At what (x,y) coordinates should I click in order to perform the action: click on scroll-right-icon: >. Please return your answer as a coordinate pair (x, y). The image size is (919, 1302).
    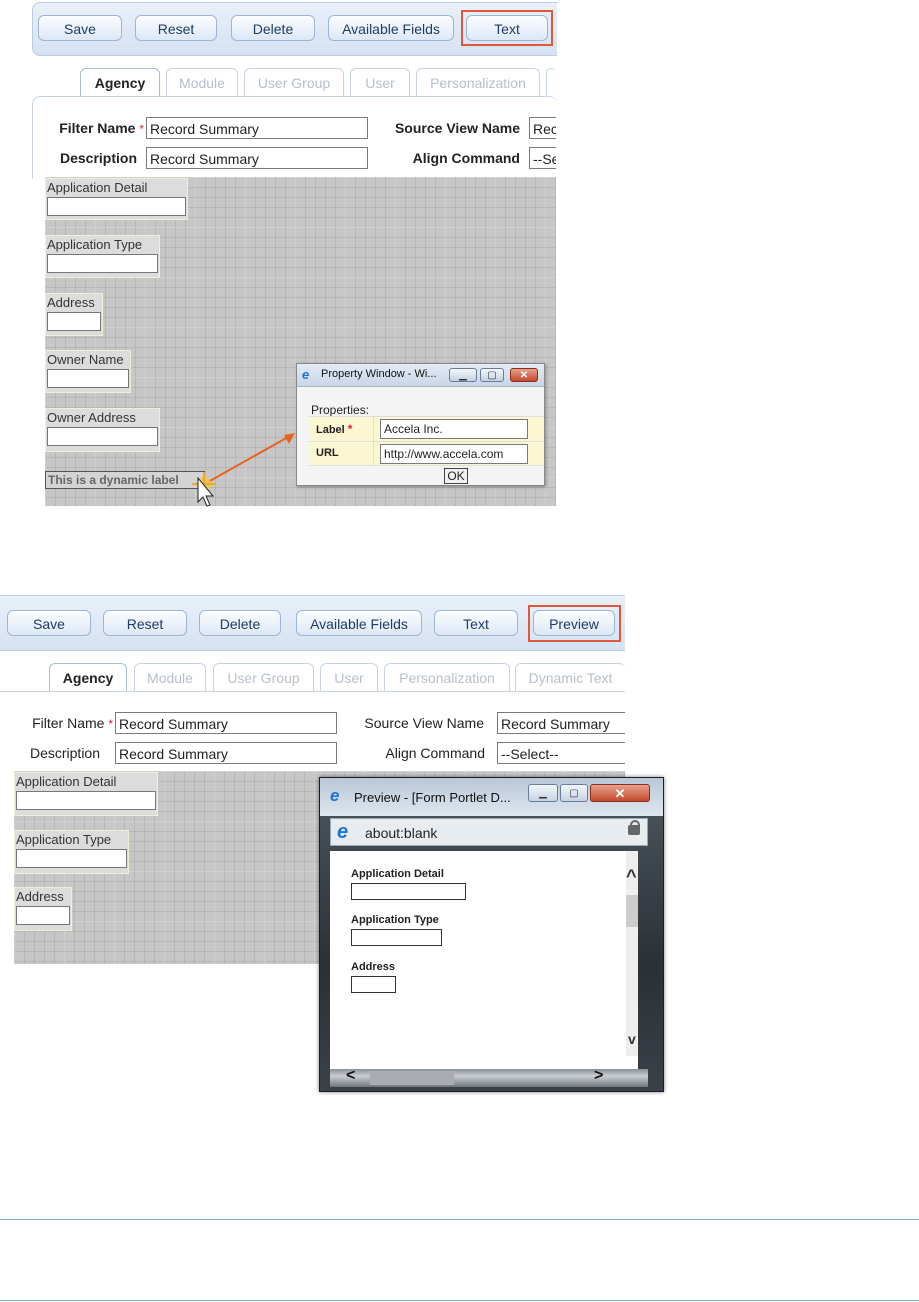
    Looking at the image, I should click on (598, 1076).